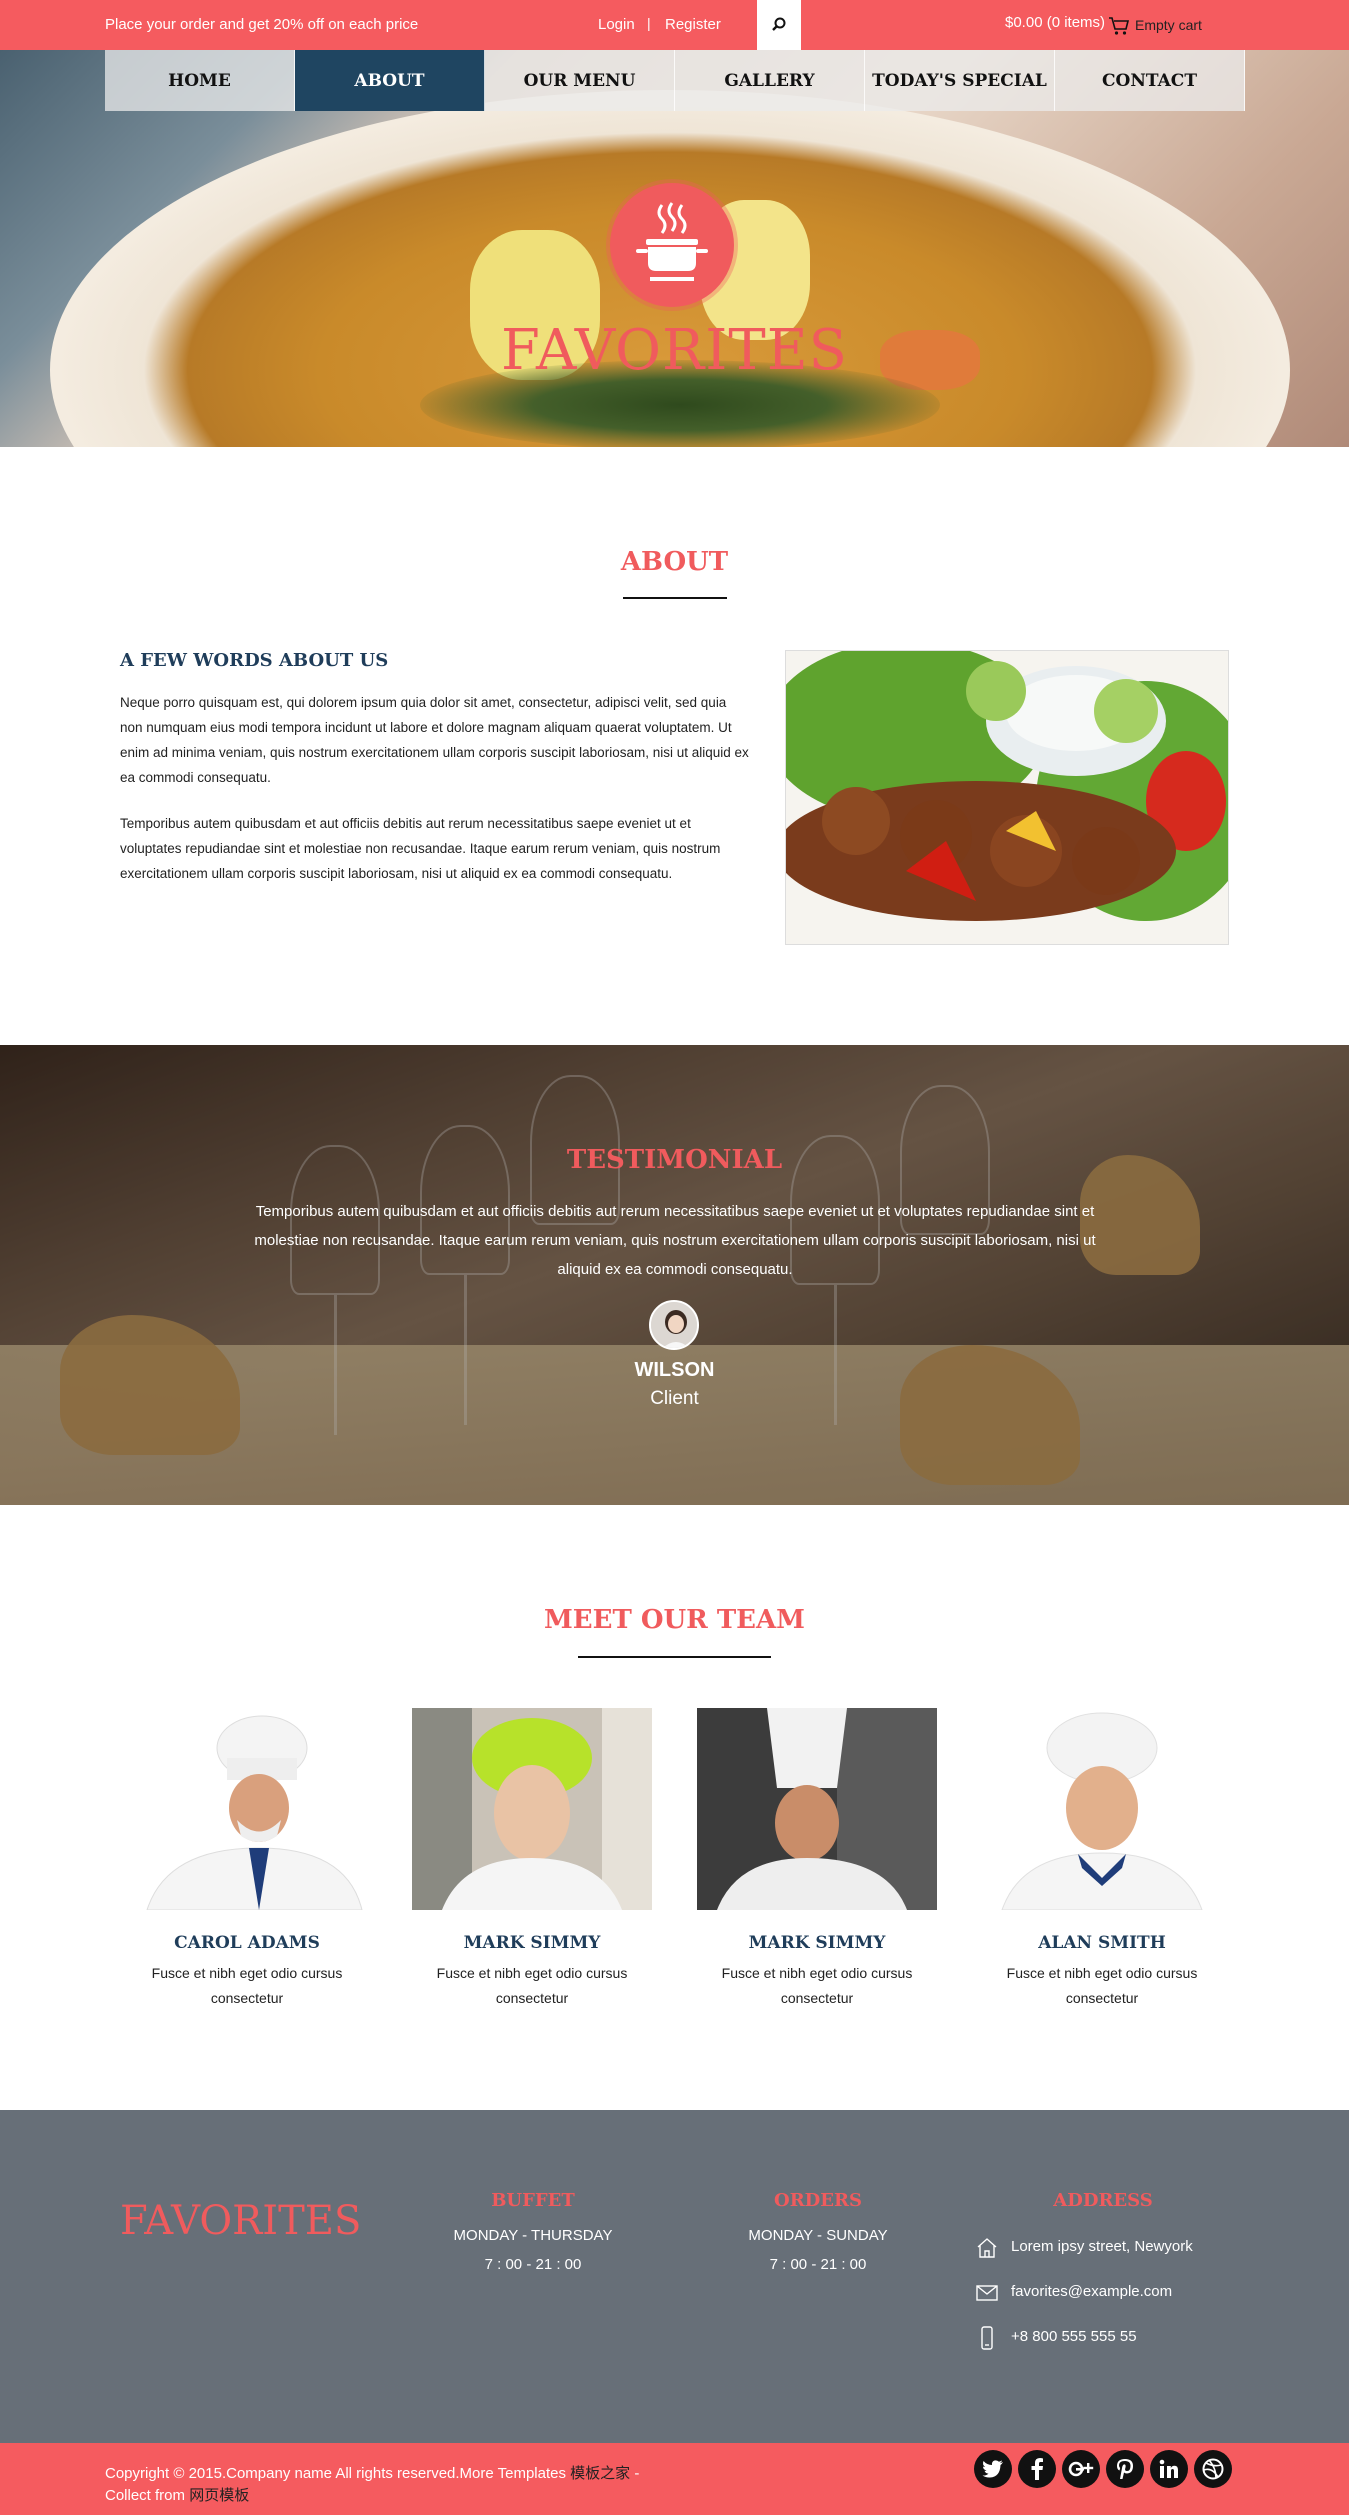 This screenshot has width=1349, height=2515. What do you see at coordinates (254, 660) in the screenshot?
I see `about-subtitle: A FEW WORDS ABOUT US` at bounding box center [254, 660].